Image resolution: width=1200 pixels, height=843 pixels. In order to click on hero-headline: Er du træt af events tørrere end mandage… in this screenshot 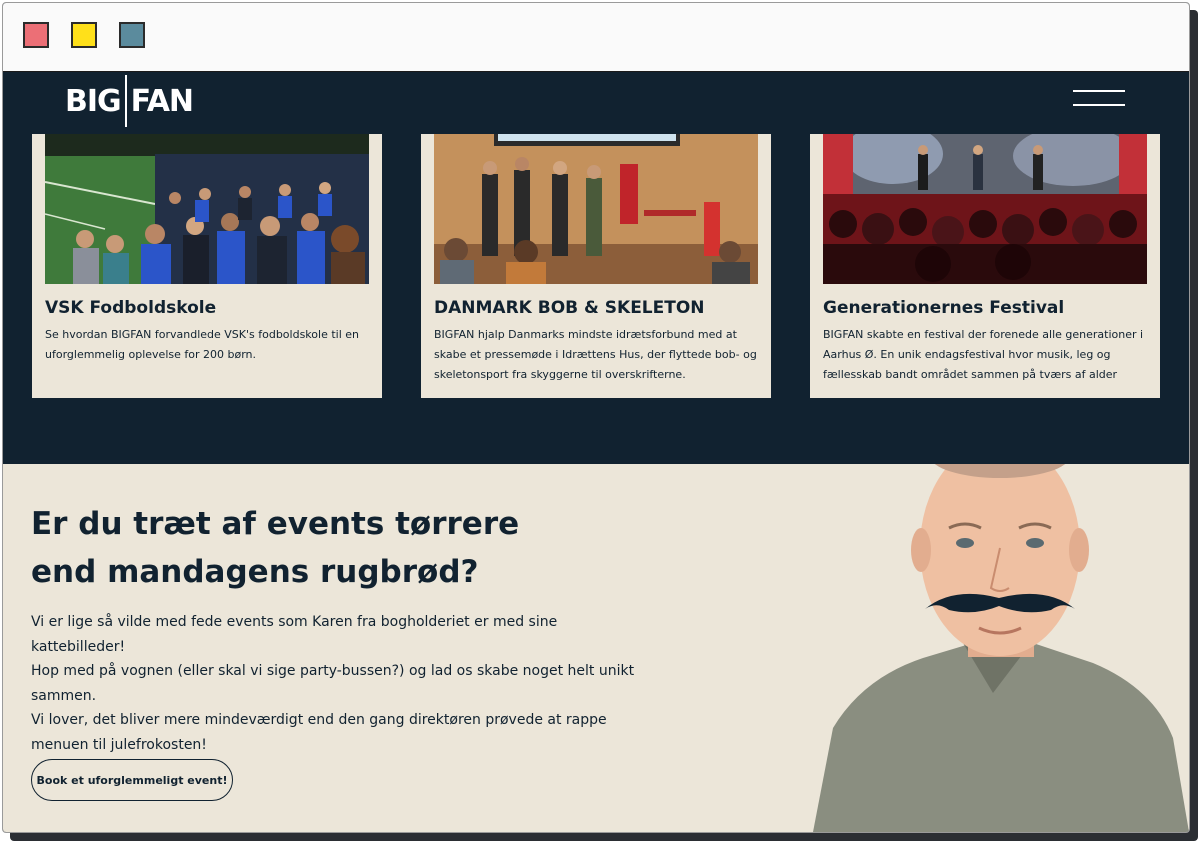, I will do `click(291, 548)`.